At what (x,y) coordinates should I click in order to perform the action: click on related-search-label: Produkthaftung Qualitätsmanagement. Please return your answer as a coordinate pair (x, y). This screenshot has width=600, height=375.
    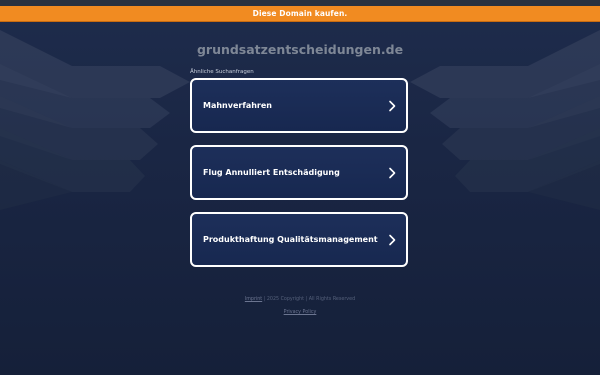
    Looking at the image, I should click on (290, 239).